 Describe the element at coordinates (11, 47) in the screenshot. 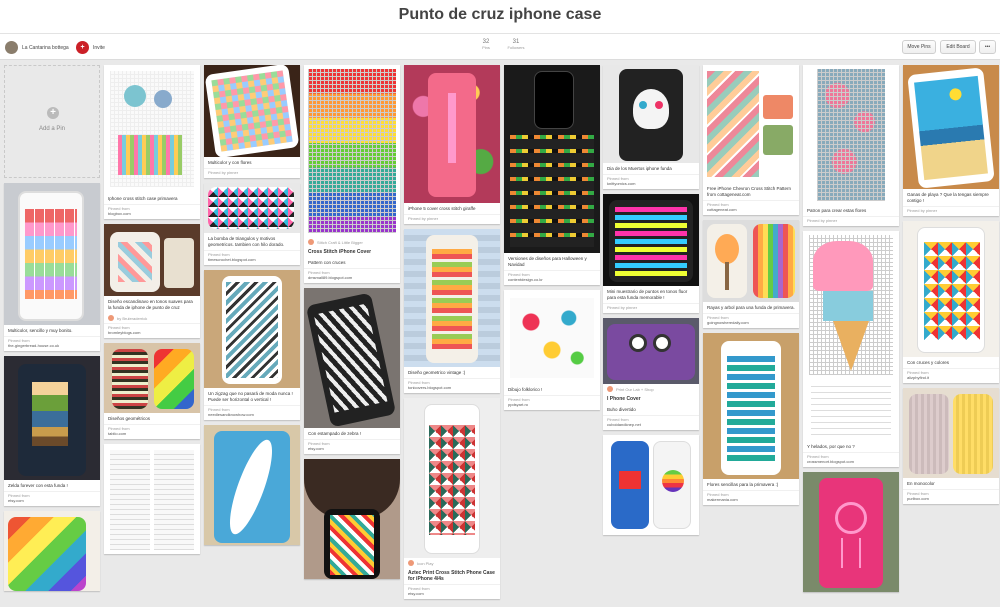

I see `owner-avatar` at that location.